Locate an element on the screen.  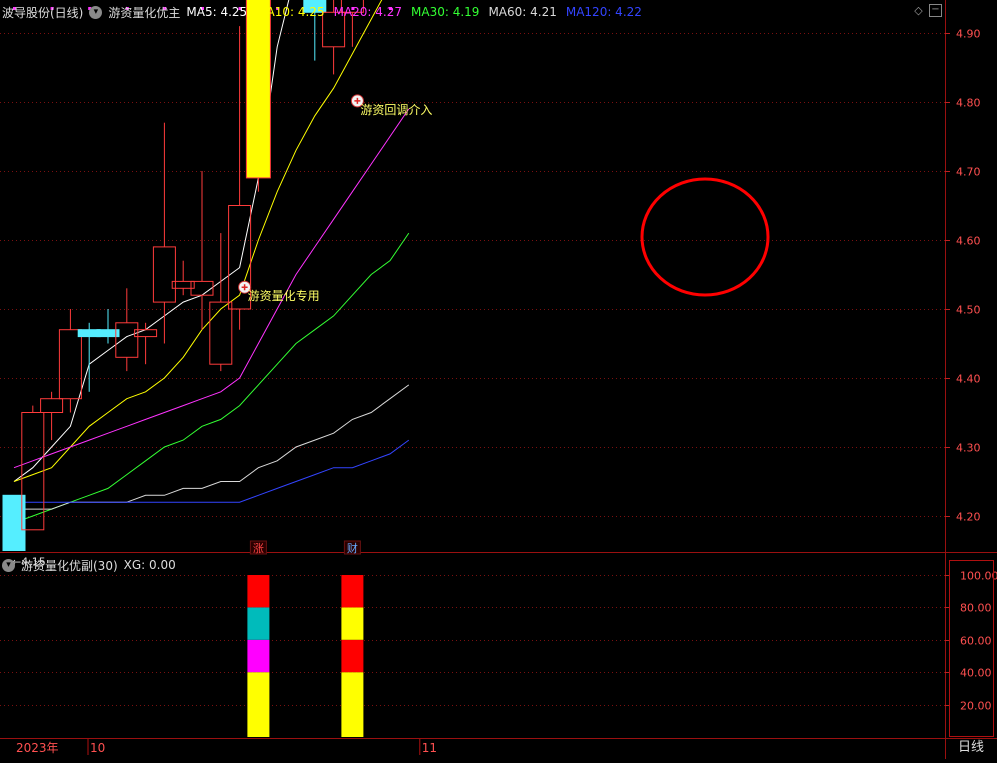
sub-chart-header: ▾ 游资量化优副(30) XG: 0.00 is located at coordinates (88, 565).